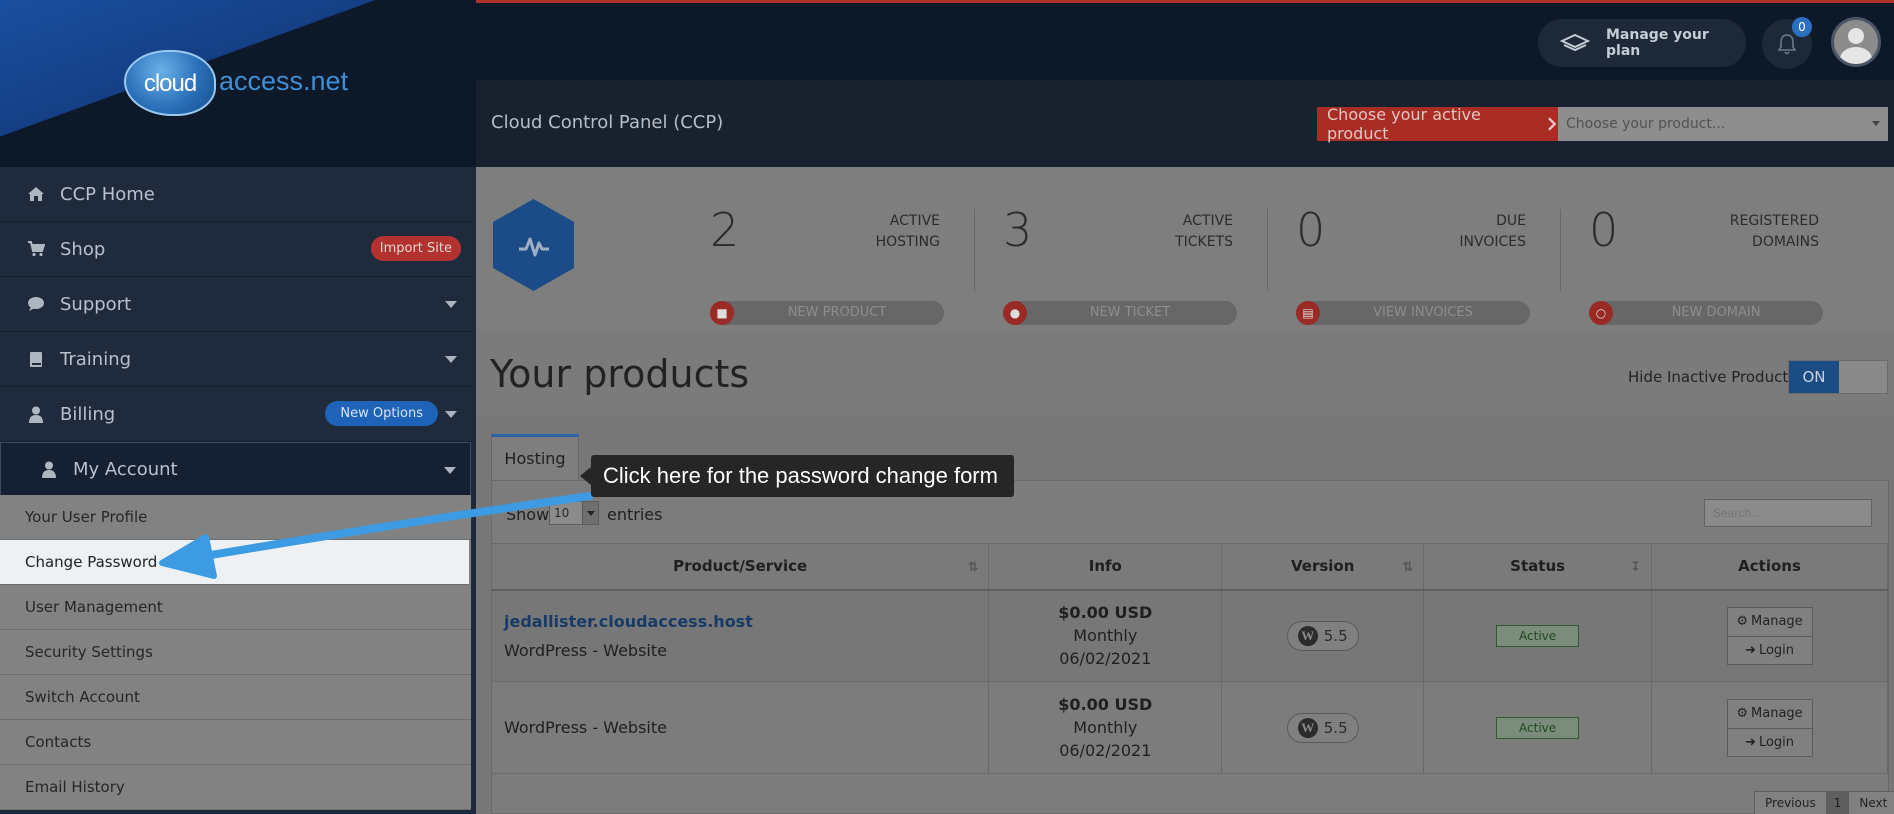  Describe the element at coordinates (1416, 264) in the screenshot. I see `stat-due-invoices: 0 DUE INVOICES ▤ VIEW INVOICES` at that location.